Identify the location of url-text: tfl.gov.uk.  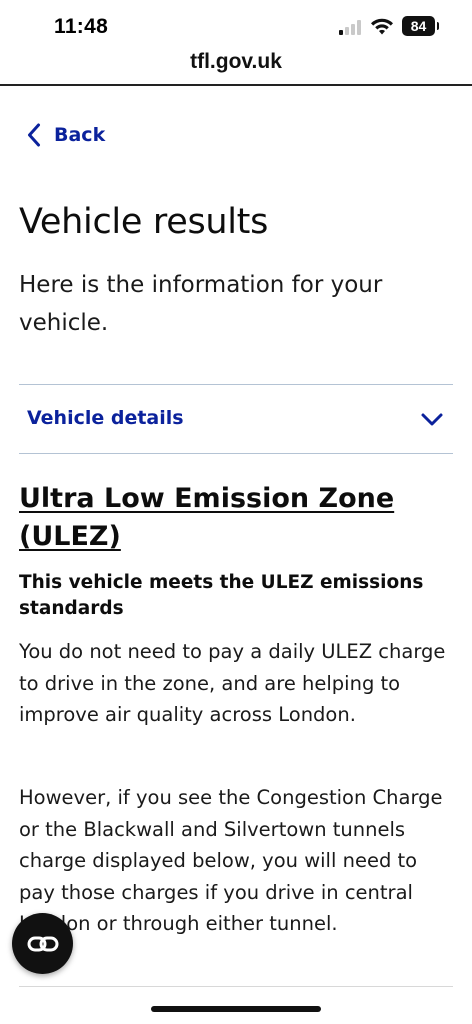
(236, 62).